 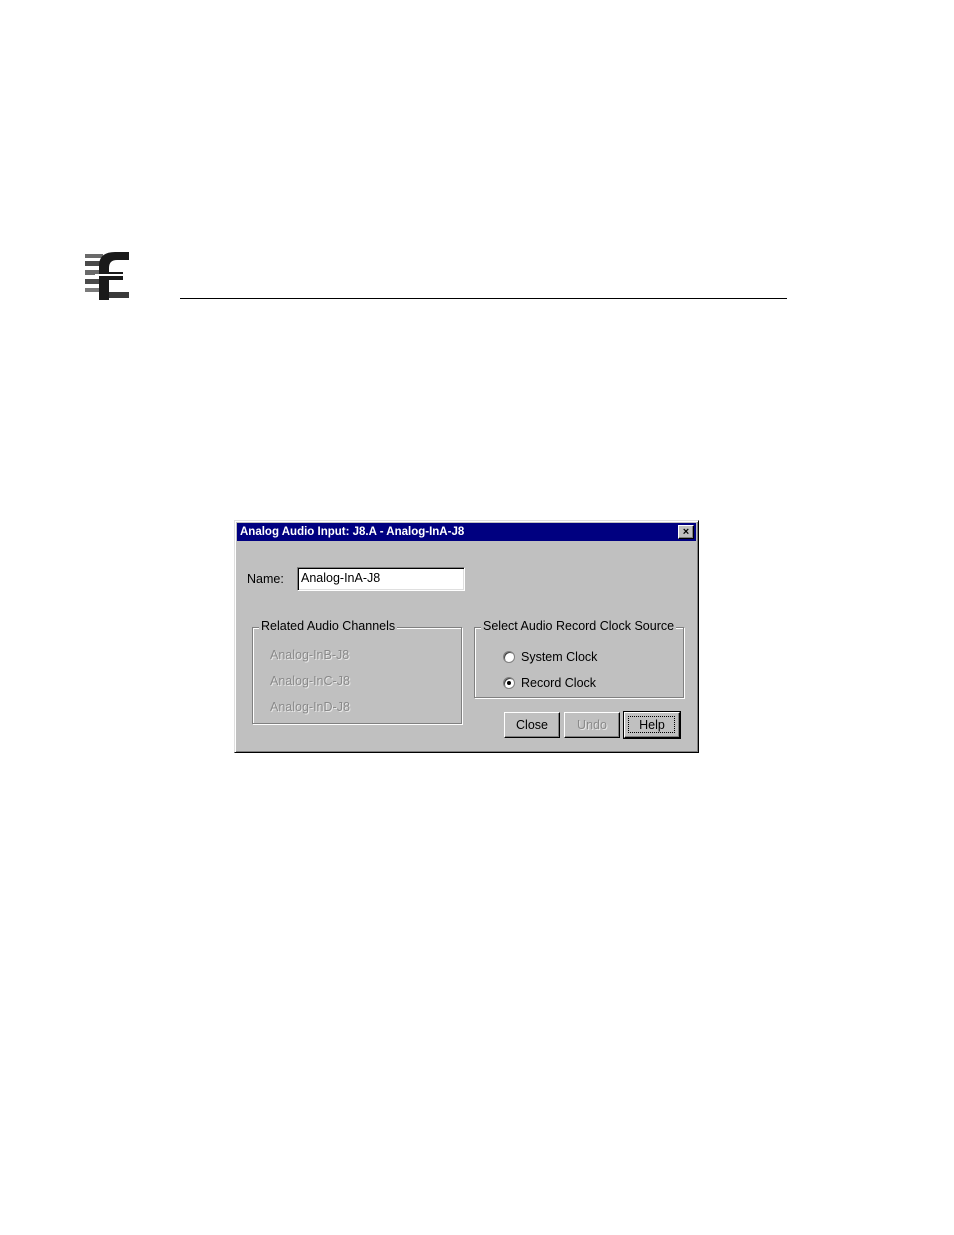 What do you see at coordinates (686, 532) in the screenshot?
I see `close-icon: ×` at bounding box center [686, 532].